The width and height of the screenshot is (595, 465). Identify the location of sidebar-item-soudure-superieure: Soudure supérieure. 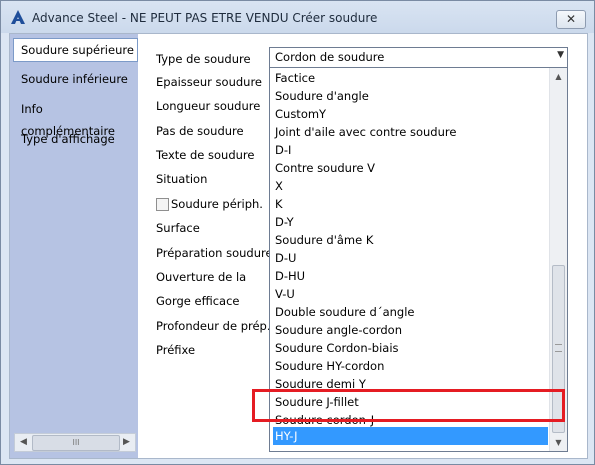
(75, 50).